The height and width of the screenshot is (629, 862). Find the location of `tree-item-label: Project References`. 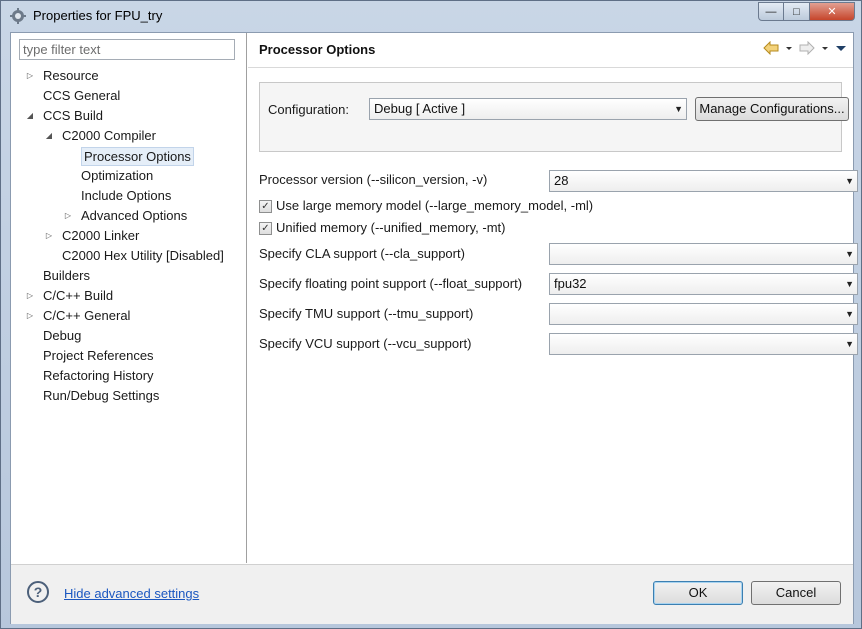

tree-item-label: Project References is located at coordinates (98, 355).